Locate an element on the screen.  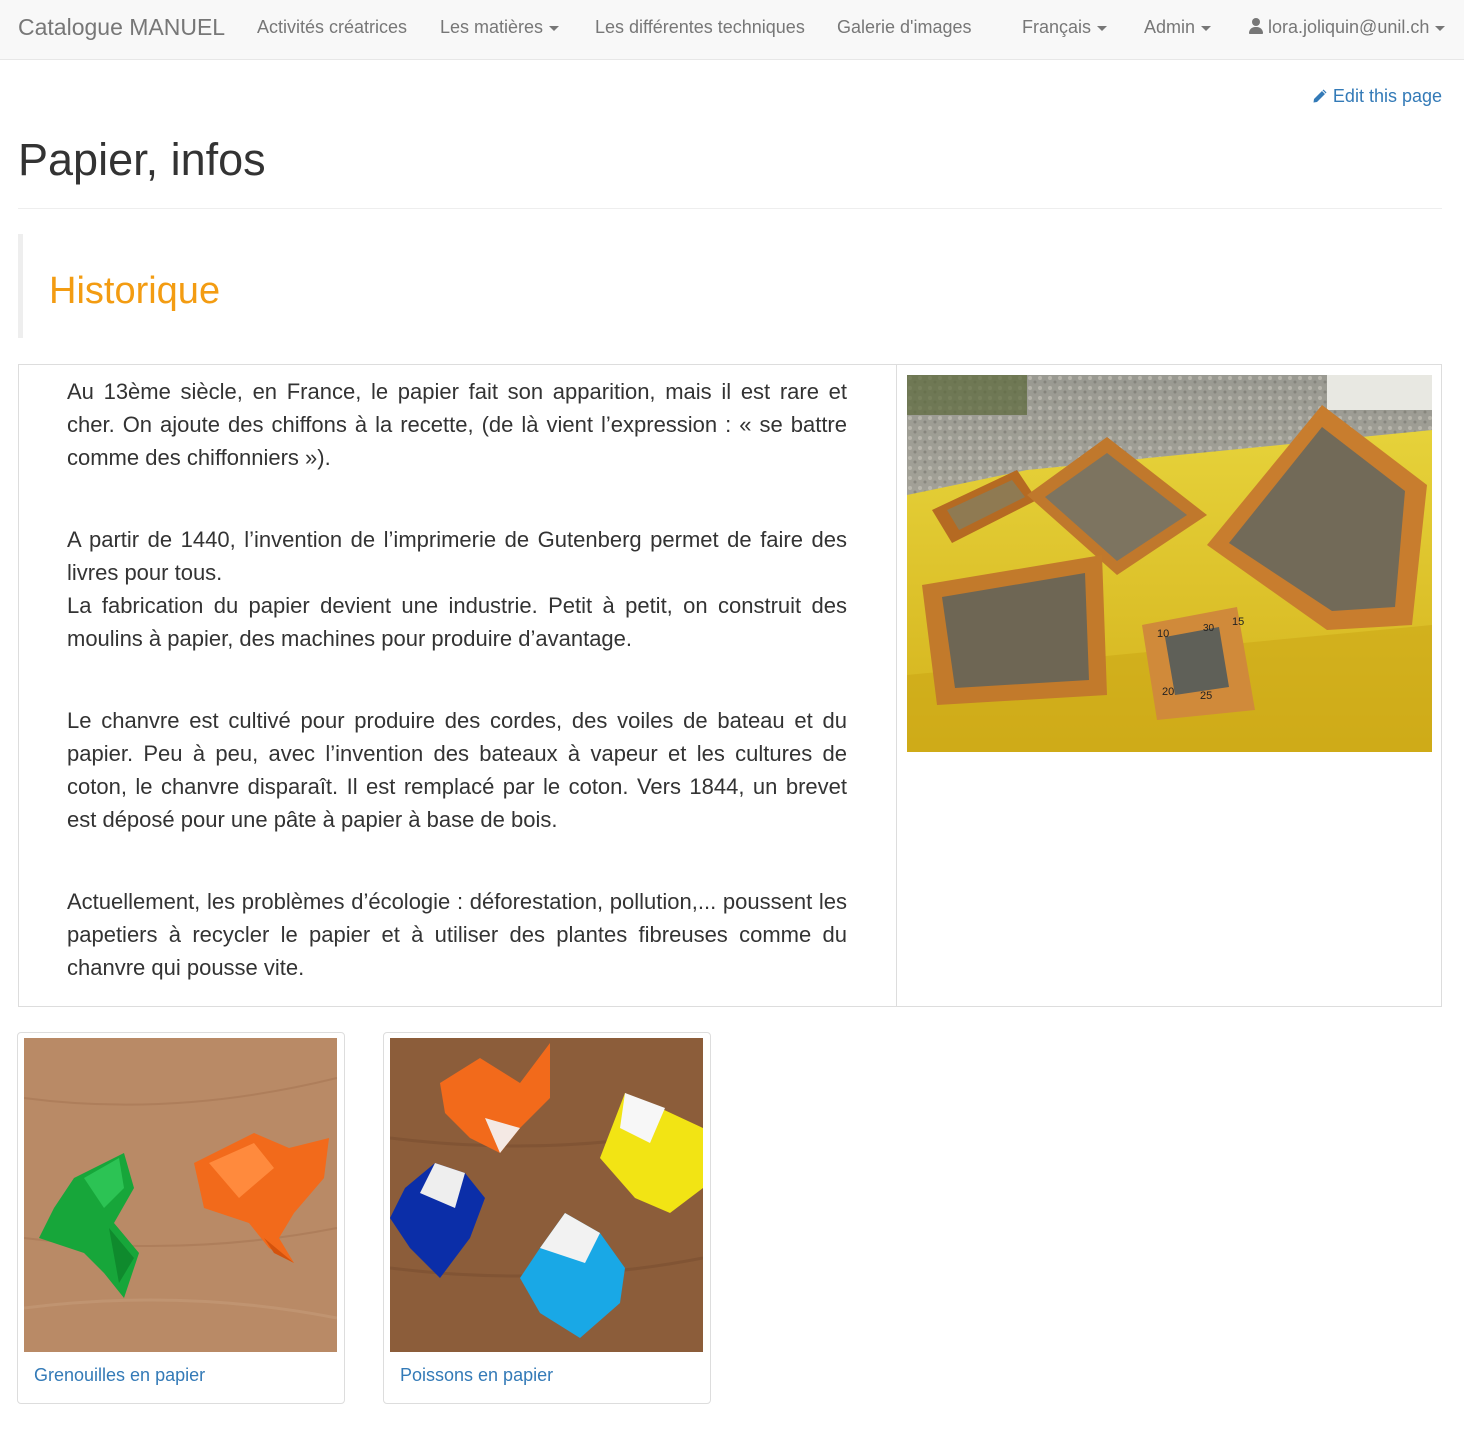
thumbnail-card-poissons: Poissons en papier is located at coordinates (547, 1218).